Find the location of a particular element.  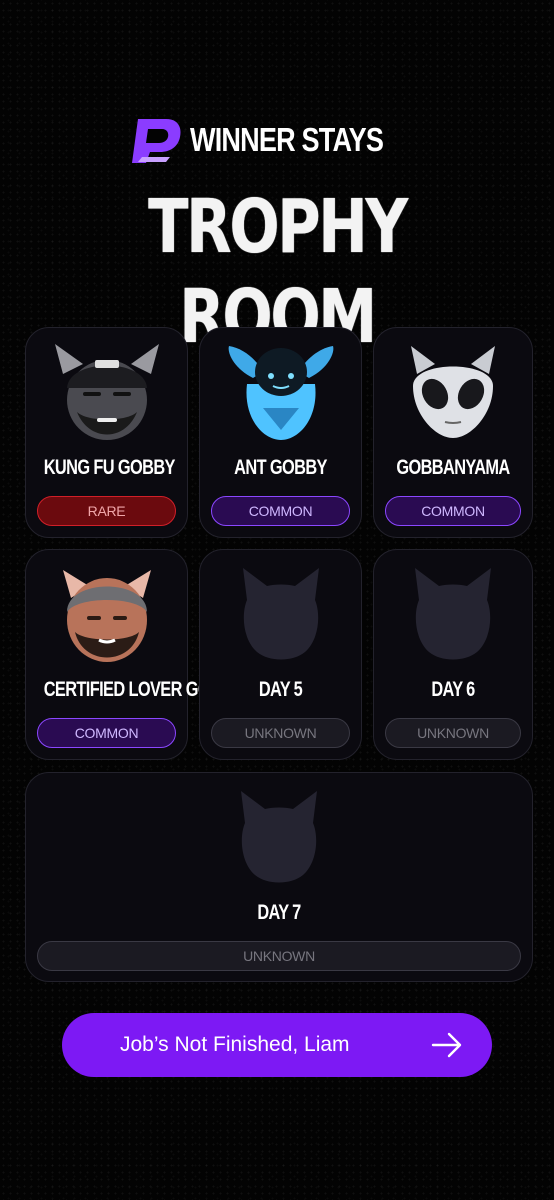

winner-stays-logo-icon is located at coordinates (156, 141).